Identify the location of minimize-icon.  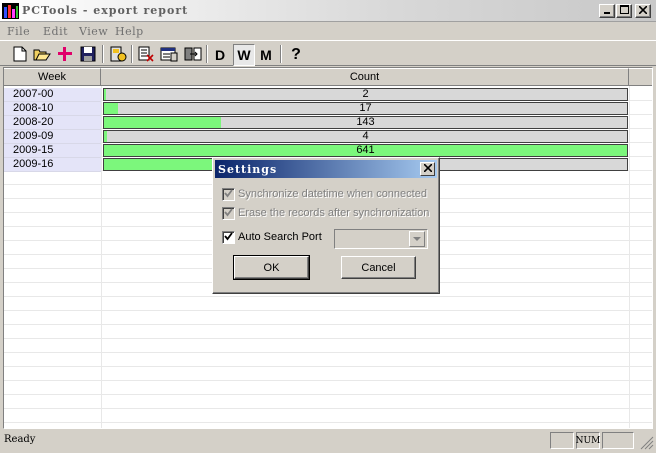
(607, 11).